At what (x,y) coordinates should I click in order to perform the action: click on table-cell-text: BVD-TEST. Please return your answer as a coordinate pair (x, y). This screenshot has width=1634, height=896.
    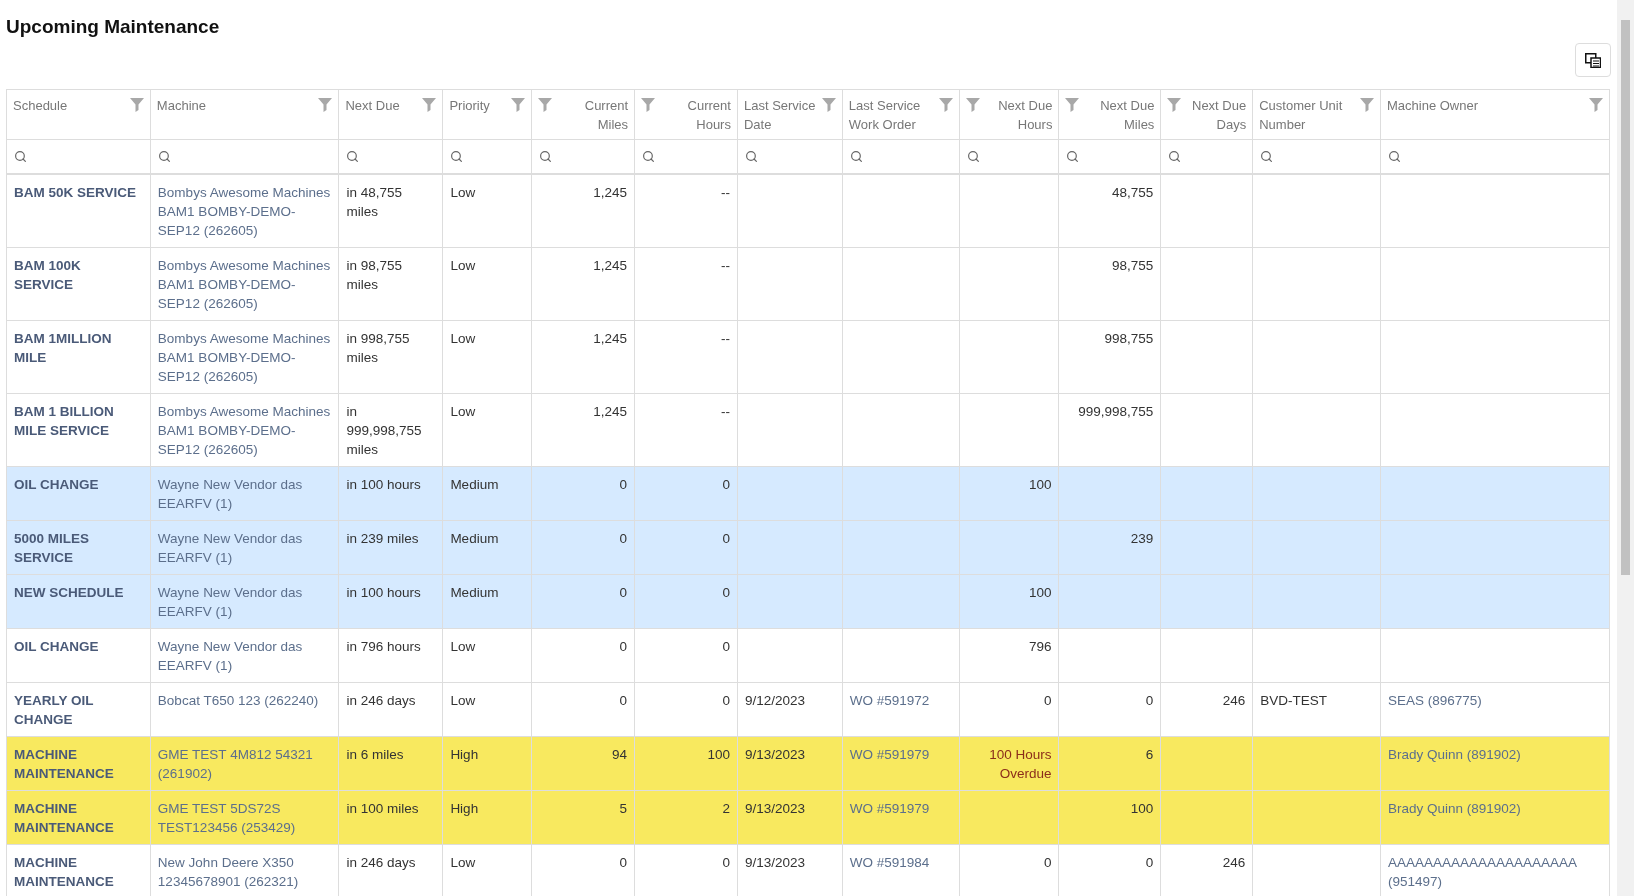
    Looking at the image, I should click on (1294, 700).